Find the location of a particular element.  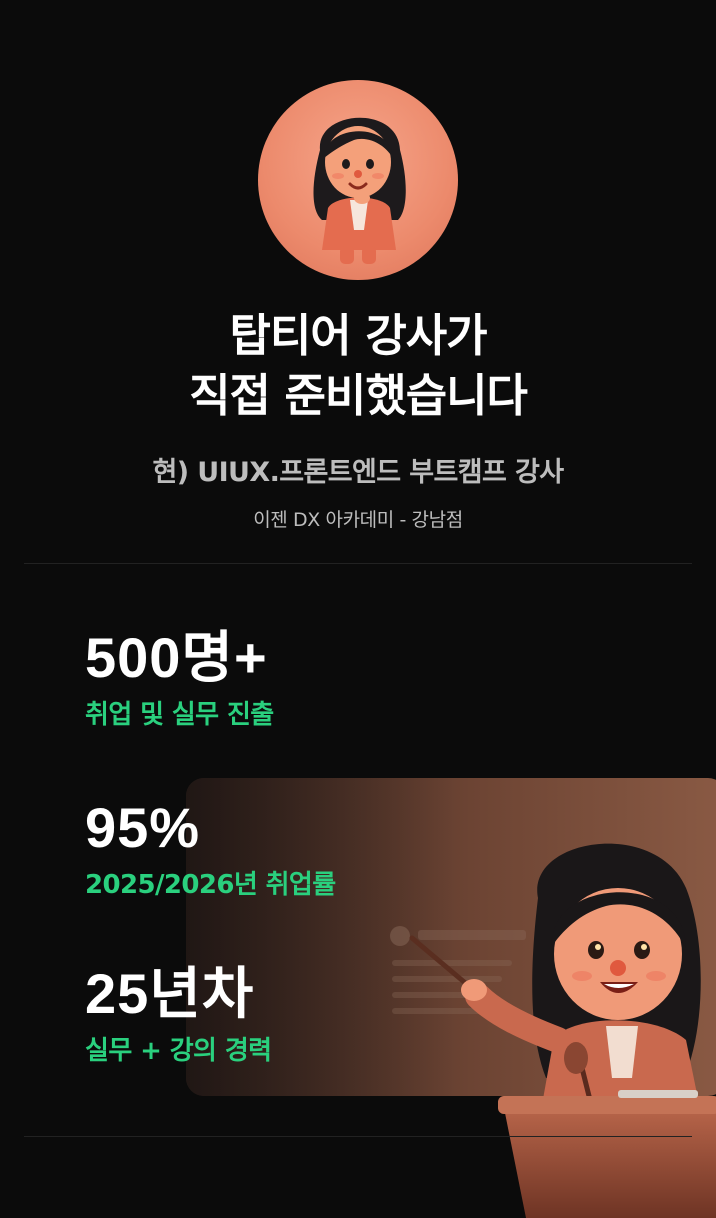

stat-value: 25년차 is located at coordinates (170, 993).